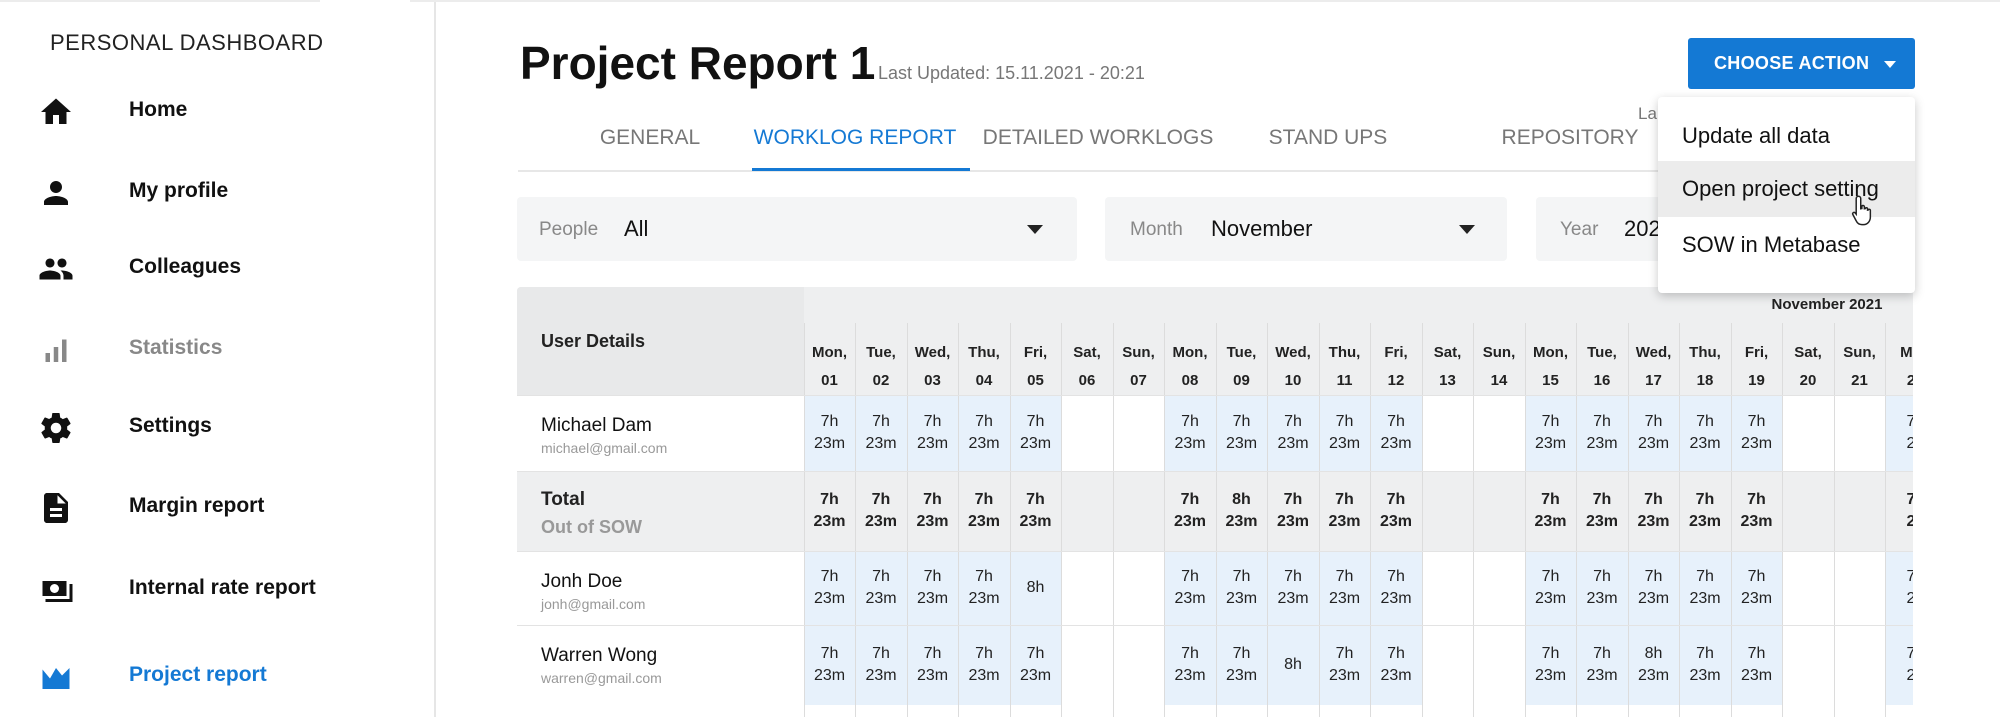  I want to click on user-name: Jonh Doe, so click(582, 581).